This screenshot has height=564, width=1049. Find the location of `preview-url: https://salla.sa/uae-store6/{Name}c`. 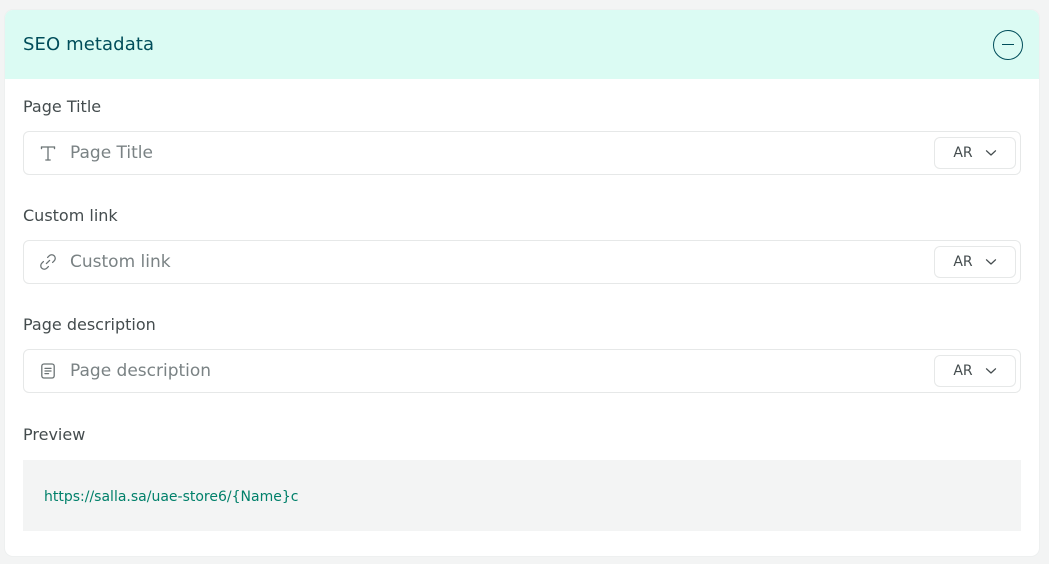

preview-url: https://salla.sa/uae-store6/{Name}c is located at coordinates (171, 496).